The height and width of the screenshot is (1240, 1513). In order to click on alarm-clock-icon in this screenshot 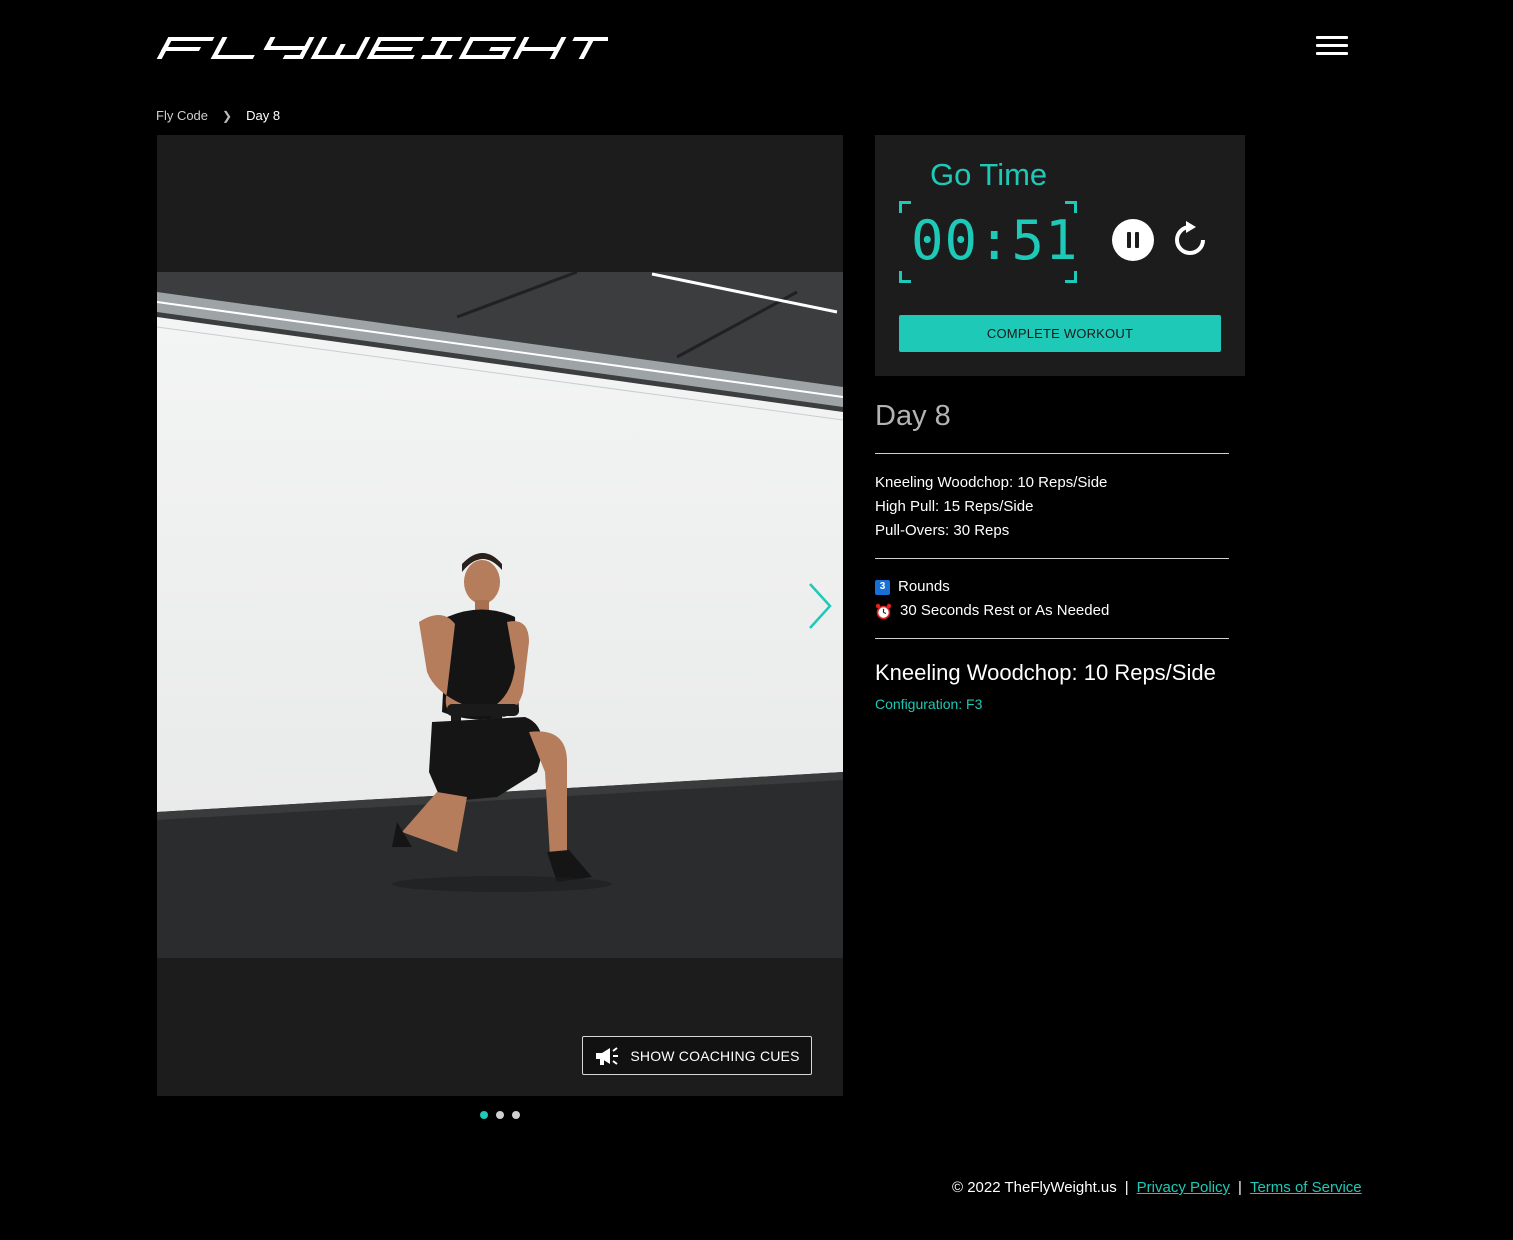, I will do `click(883, 611)`.